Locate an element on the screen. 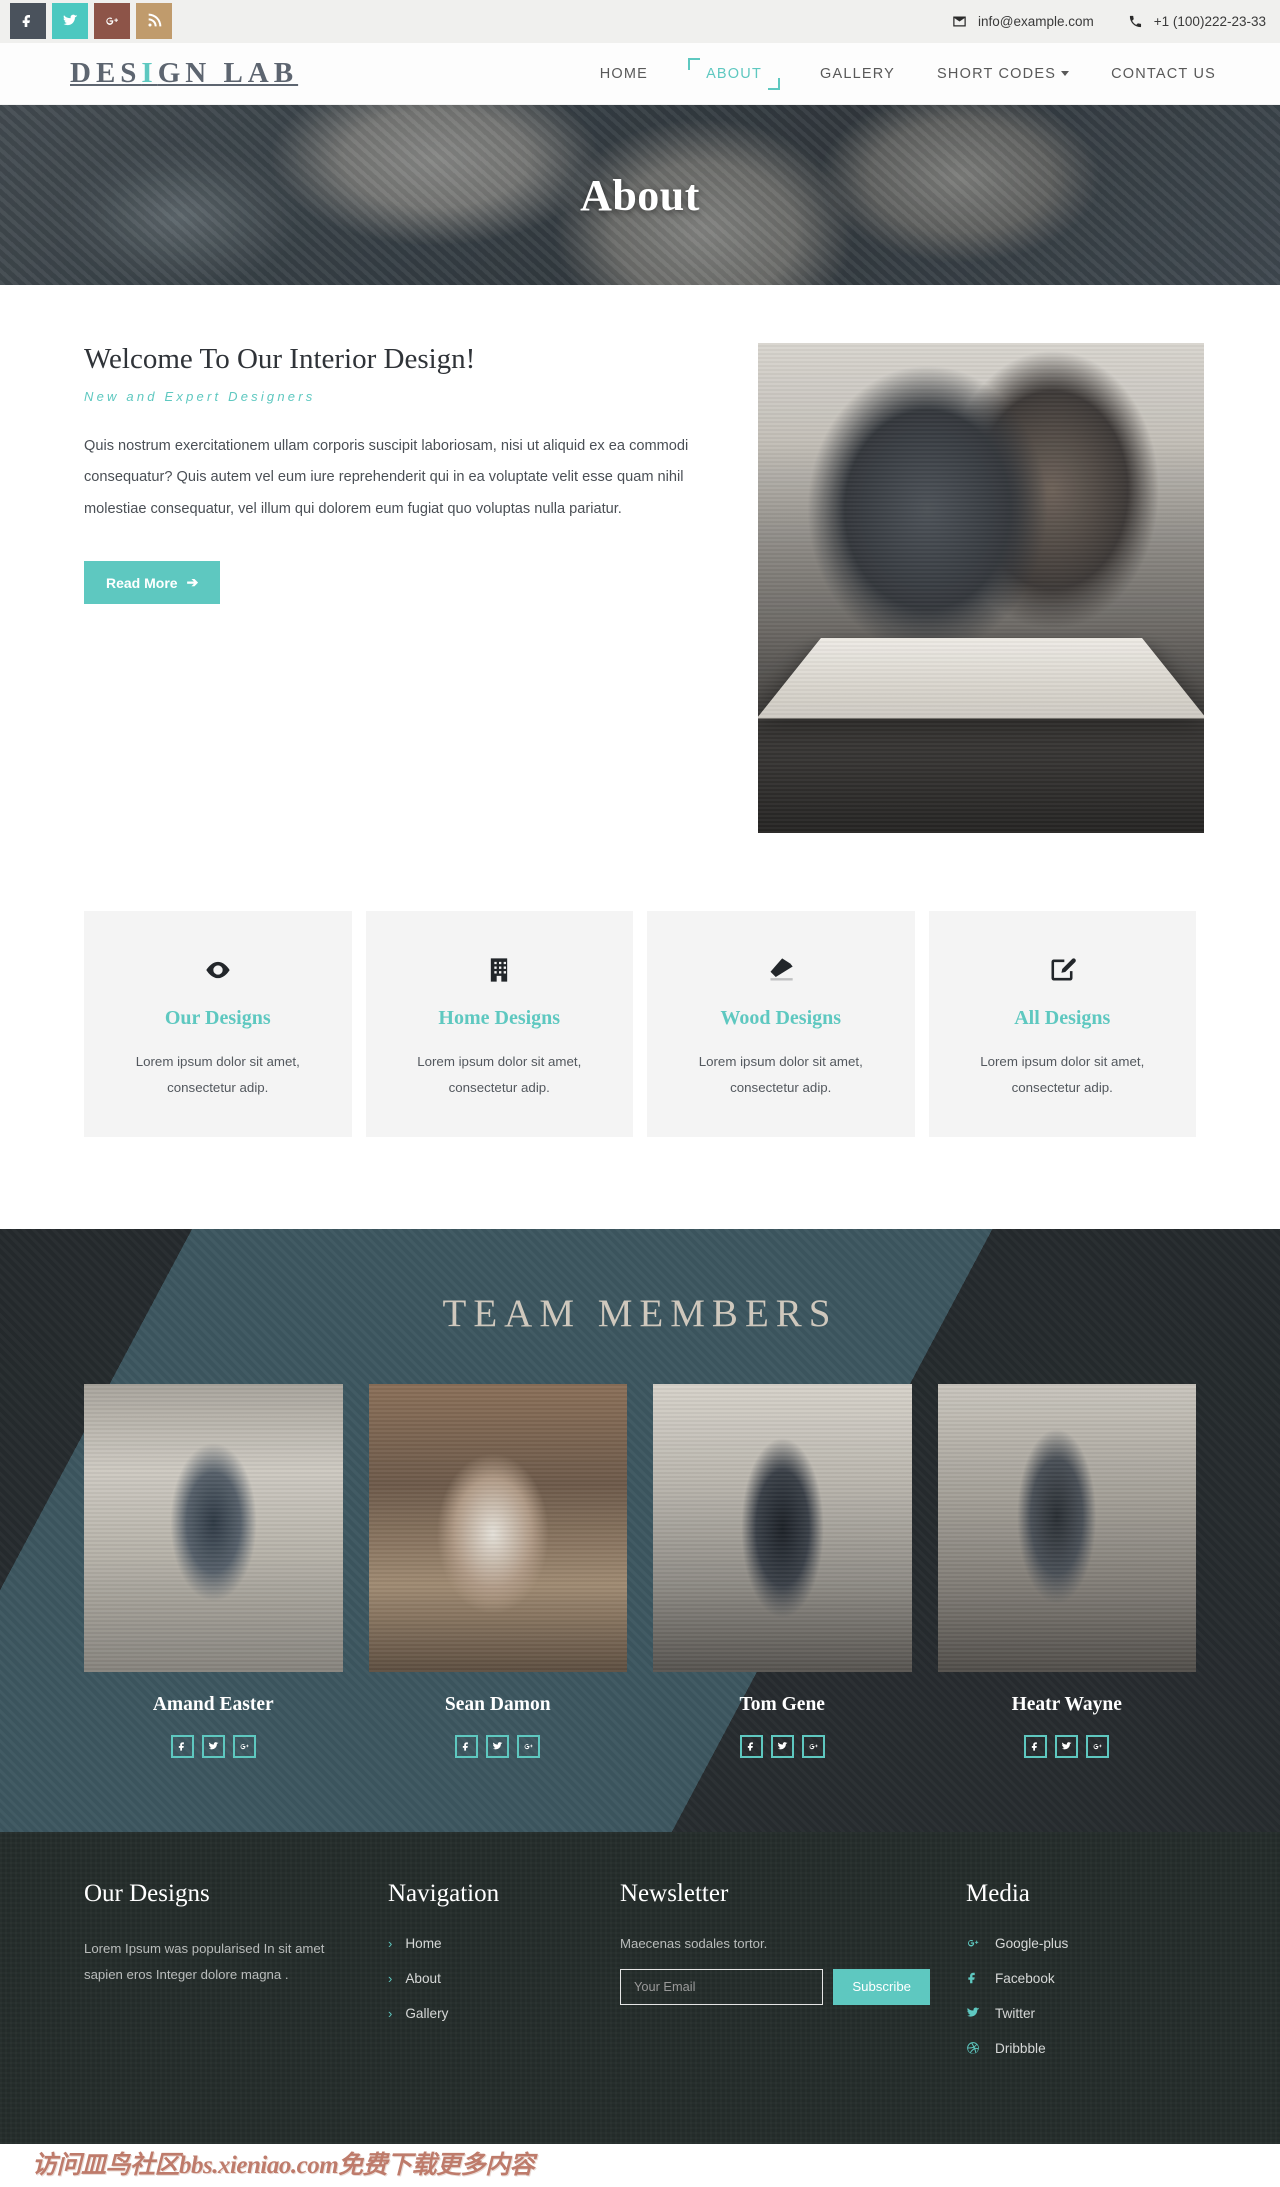 This screenshot has height=2187, width=1280. pencil-square-icon is located at coordinates (1064, 969).